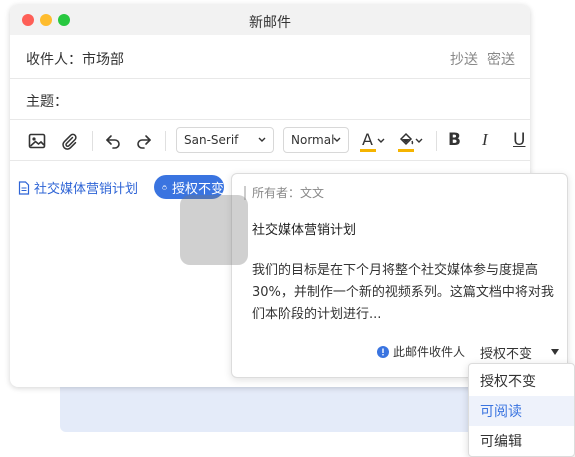 The image size is (575, 457). Describe the element at coordinates (270, 58) in the screenshot. I see `recipient-row: 收件人：市场部 抄送 密送` at that location.